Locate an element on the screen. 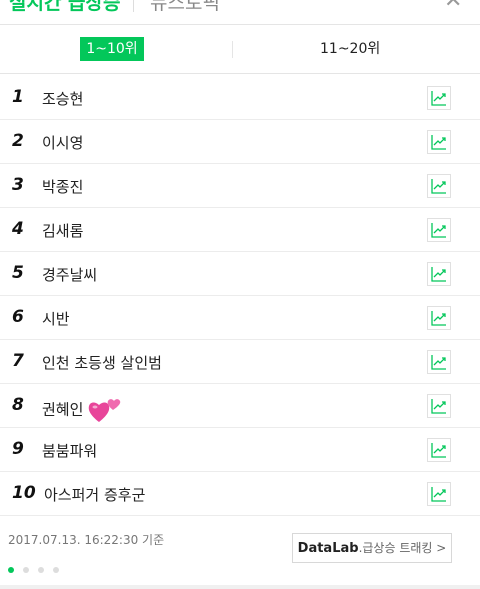 The width and height of the screenshot is (480, 589). page-indicator is located at coordinates (38, 567).